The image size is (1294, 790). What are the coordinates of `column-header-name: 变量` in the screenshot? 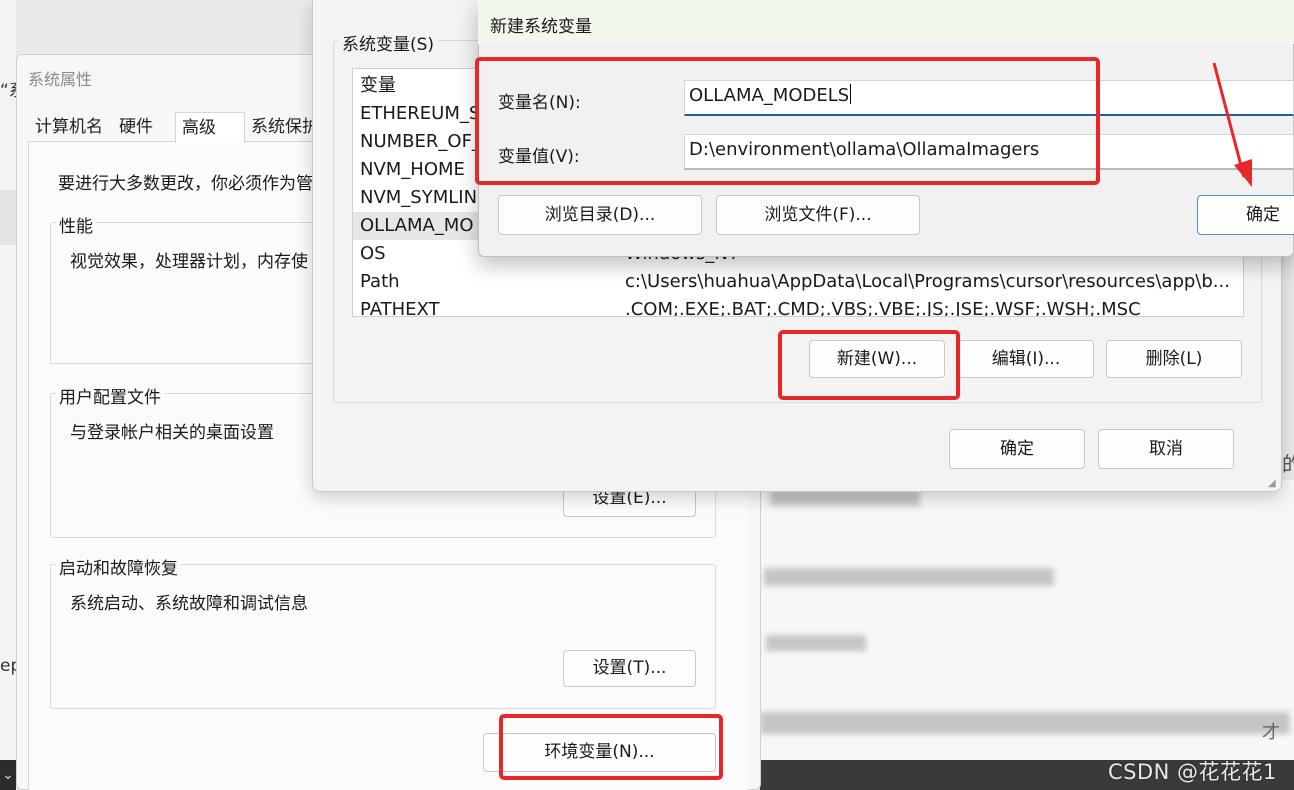 It's located at (378, 85).